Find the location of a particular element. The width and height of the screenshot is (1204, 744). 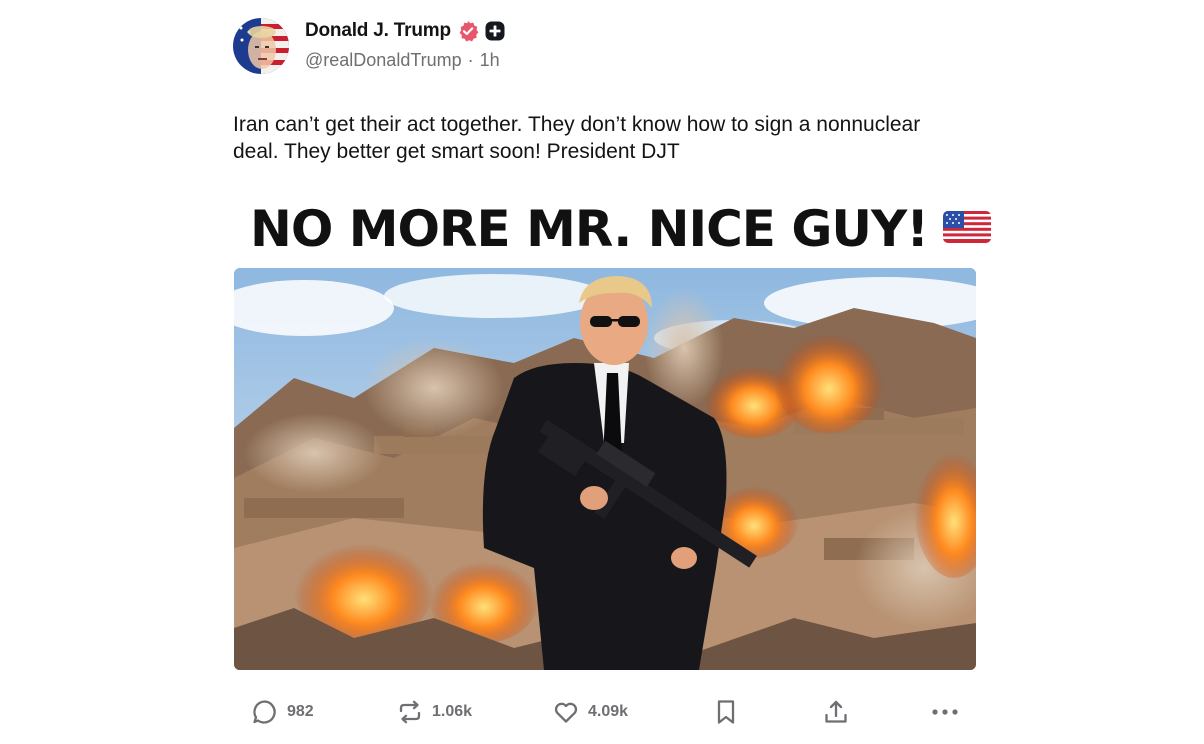

post-actions-bar: 982 1.06k 4.09k is located at coordinates (602, 713).